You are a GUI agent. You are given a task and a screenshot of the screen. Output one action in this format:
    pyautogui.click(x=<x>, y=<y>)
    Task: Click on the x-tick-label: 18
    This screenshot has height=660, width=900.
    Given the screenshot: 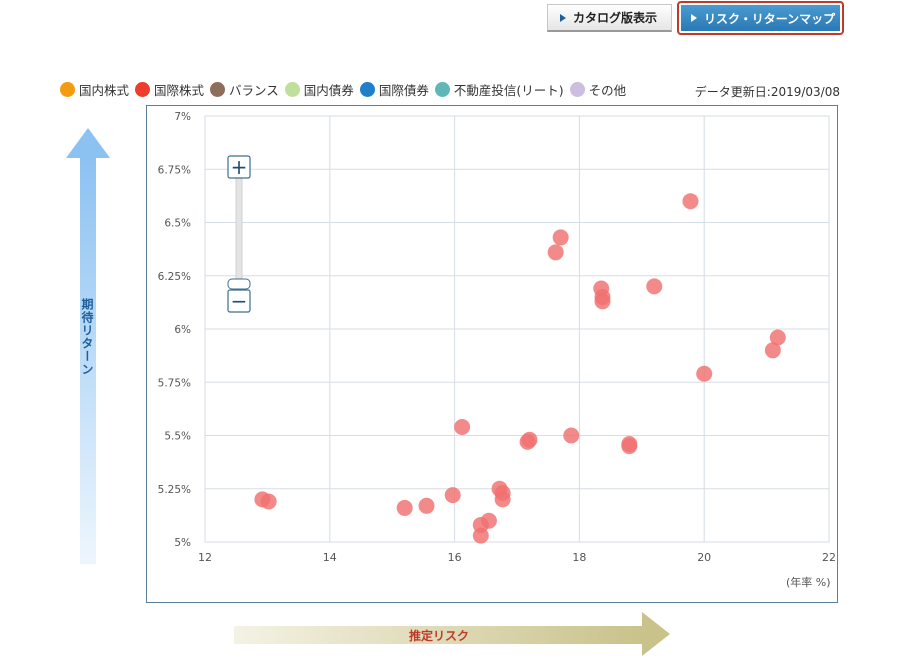 What is the action you would take?
    pyautogui.click(x=579, y=557)
    